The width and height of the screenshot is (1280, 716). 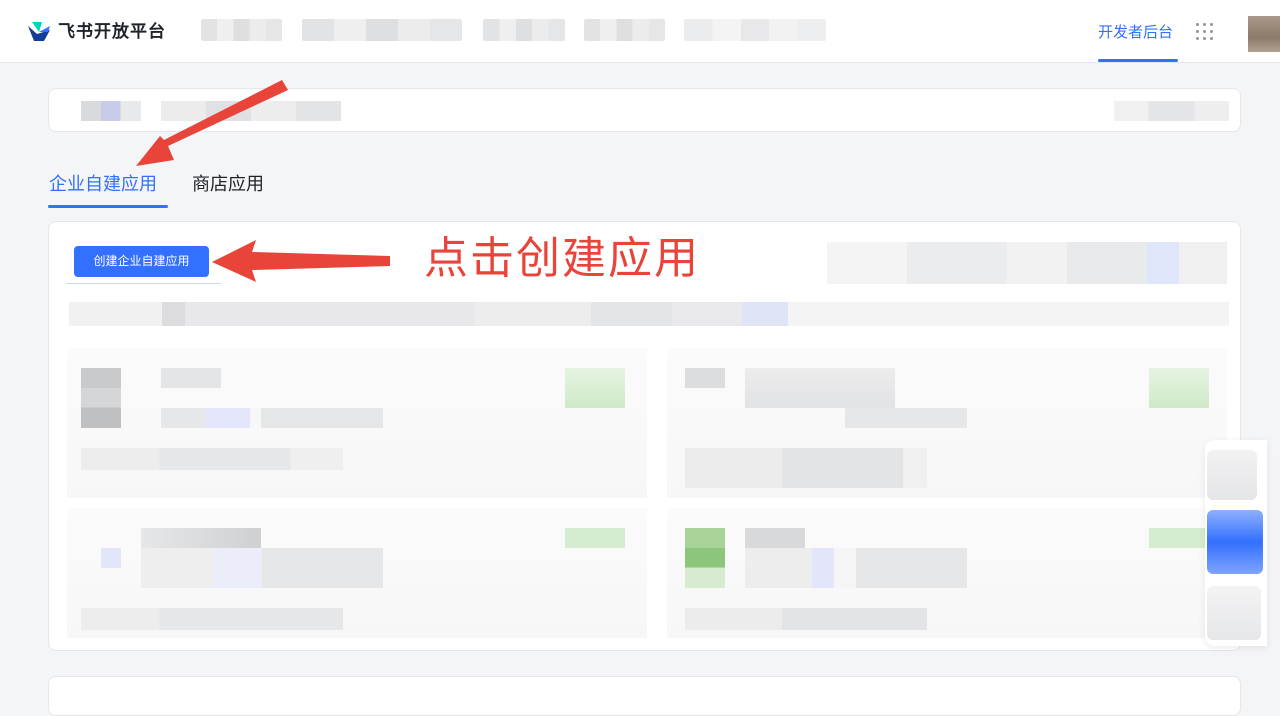 What do you see at coordinates (1138, 60) in the screenshot?
I see `dev-console-underline` at bounding box center [1138, 60].